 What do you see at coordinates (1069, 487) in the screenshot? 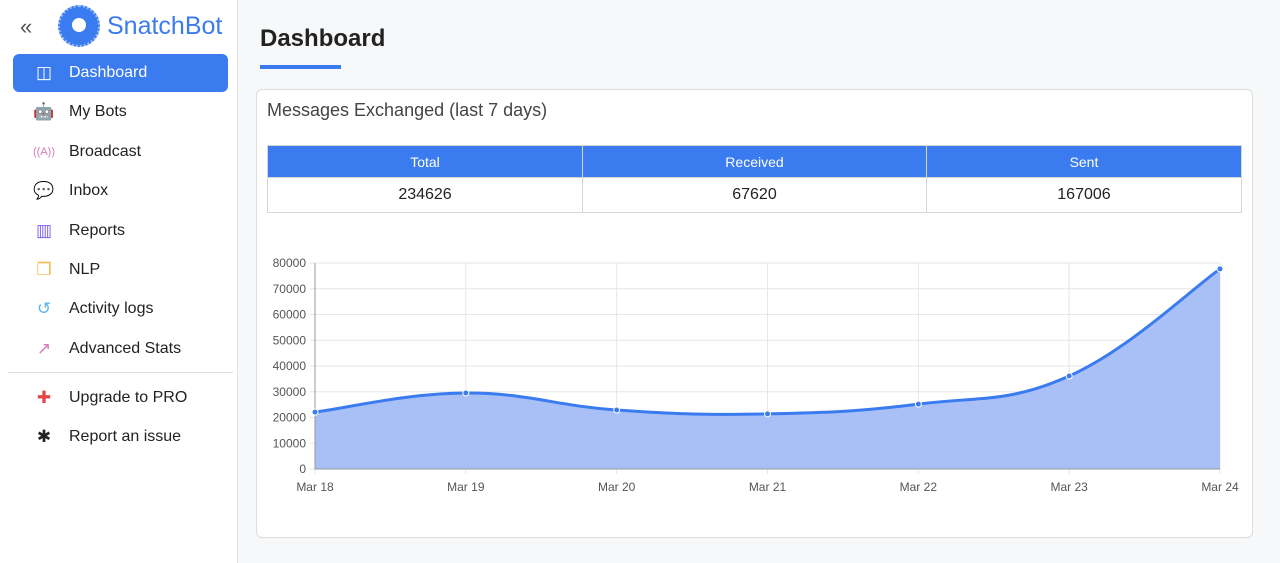
I see `x-tick-label: Mar 23` at bounding box center [1069, 487].